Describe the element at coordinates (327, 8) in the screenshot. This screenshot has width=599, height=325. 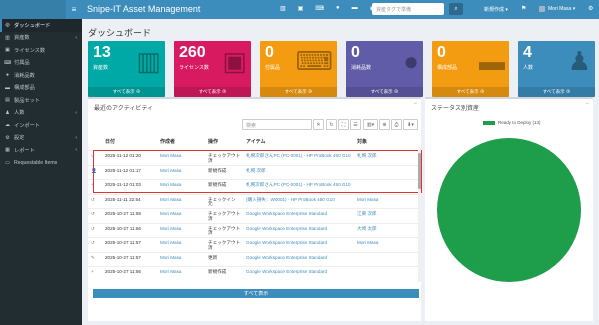
I see `quick-icons: ▥ ▣ ⌨ ● ▬ ◉` at that location.